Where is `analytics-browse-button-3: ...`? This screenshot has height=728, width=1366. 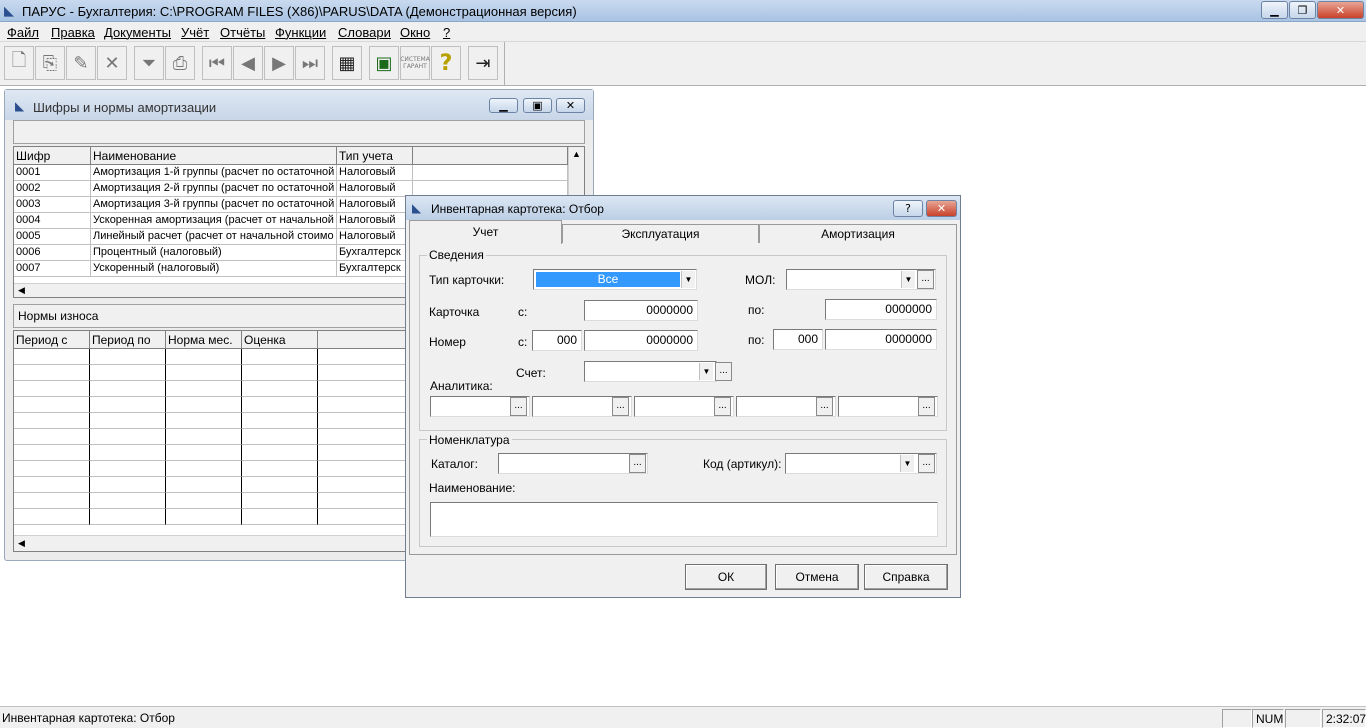
analytics-browse-button-3: ... is located at coordinates (722, 406).